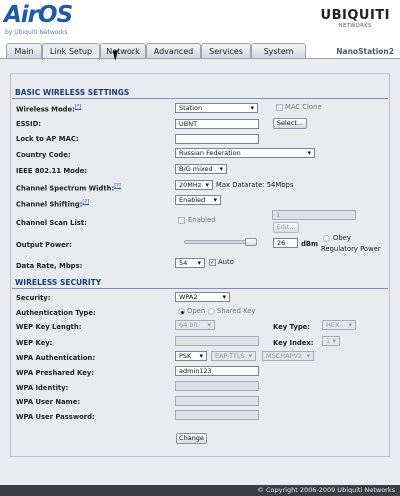 Image resolution: width=400 pixels, height=496 pixels. Describe the element at coordinates (303, 107) in the screenshot. I see `mac-clone-label: MAC Clone` at that location.